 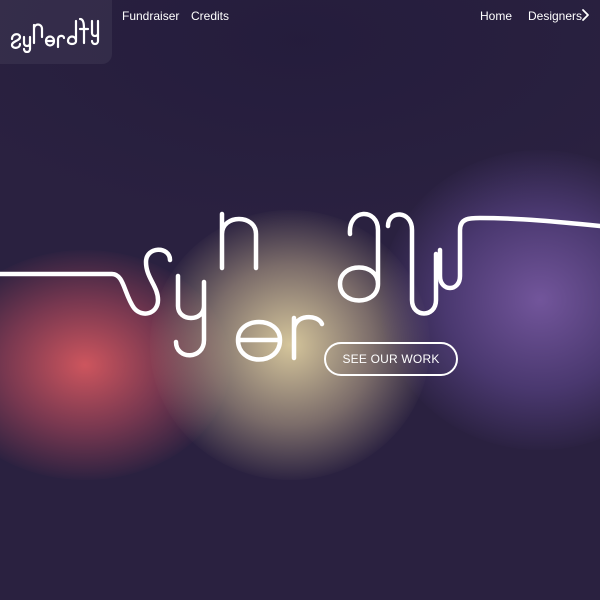 What do you see at coordinates (300, 16) in the screenshot?
I see `top-navigation: Fundraiser Credits Home Designers` at bounding box center [300, 16].